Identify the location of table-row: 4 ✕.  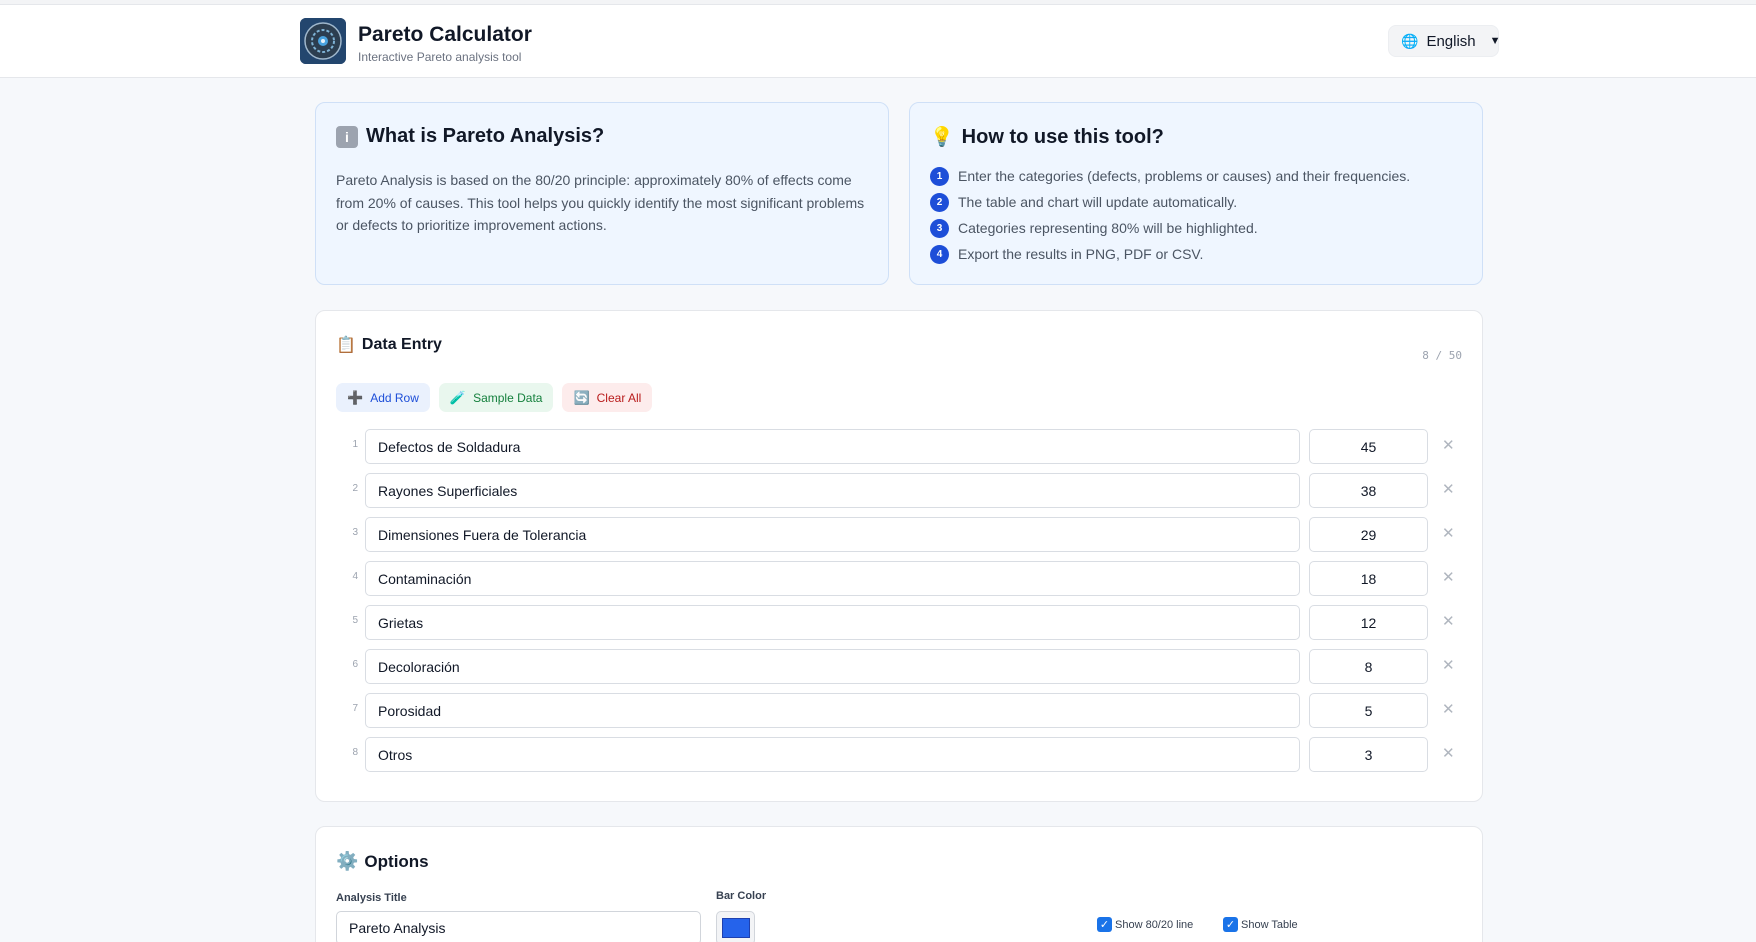
(900, 583).